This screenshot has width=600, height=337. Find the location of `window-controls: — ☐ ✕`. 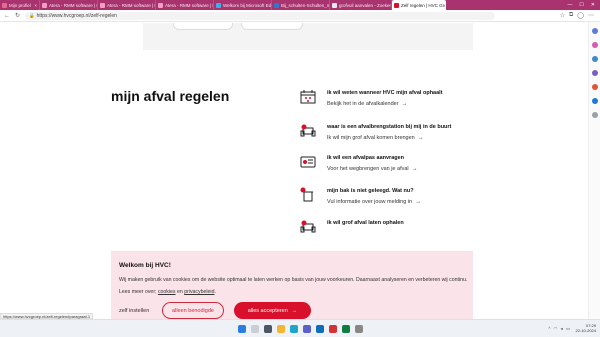

window-controls: — ☐ ✕ is located at coordinates (583, 5).